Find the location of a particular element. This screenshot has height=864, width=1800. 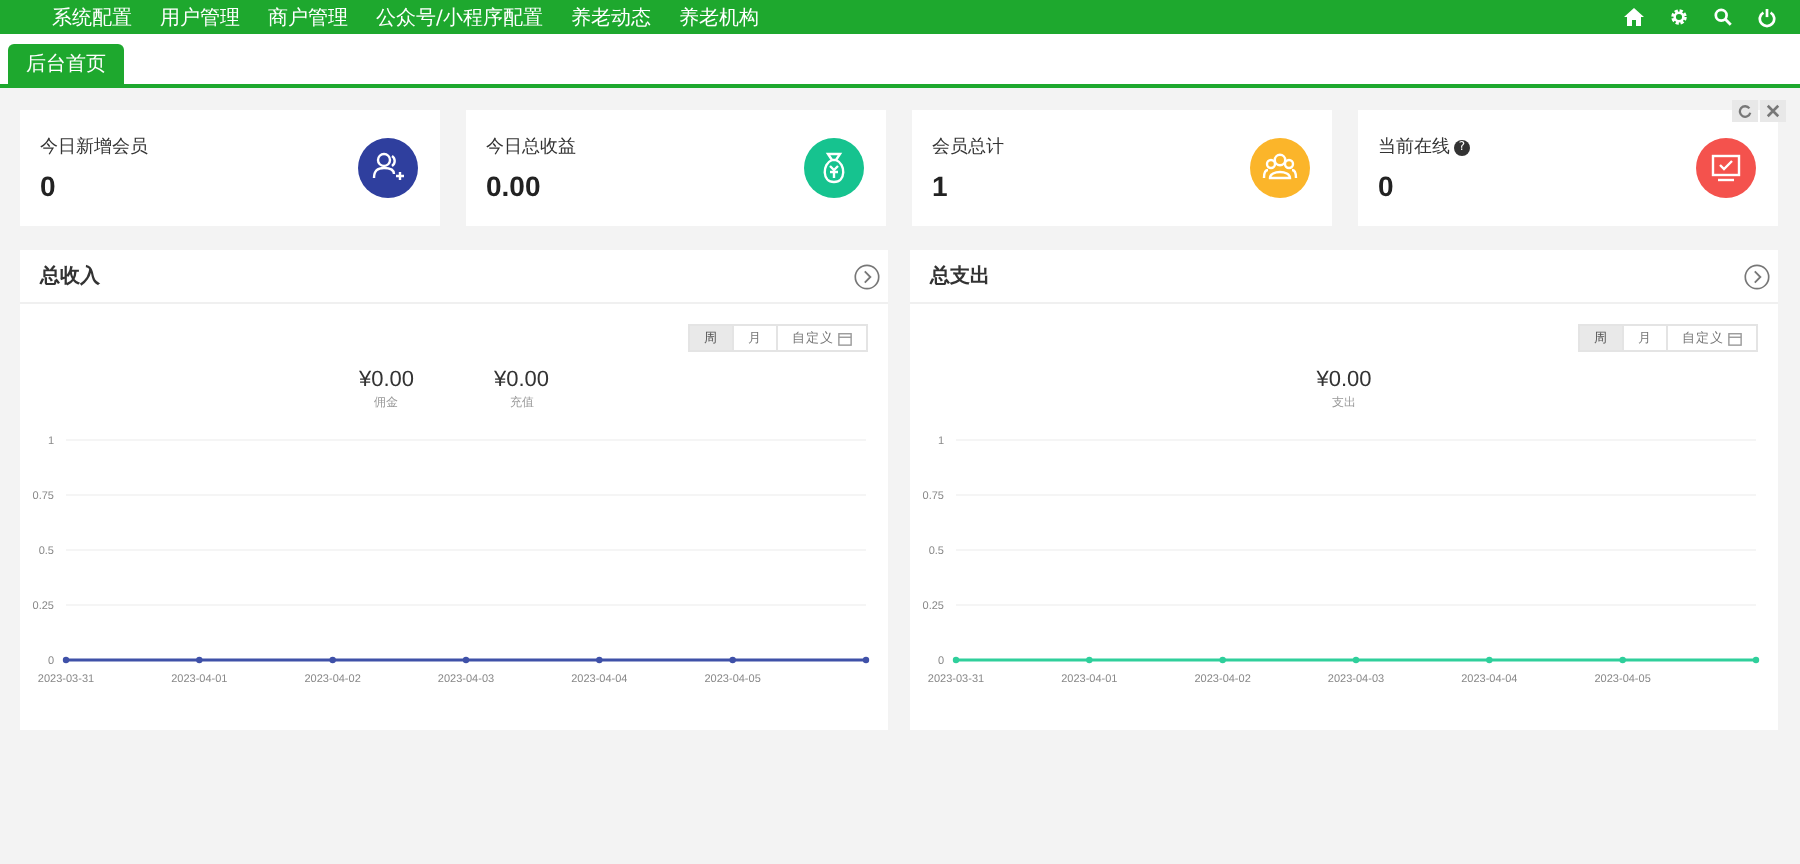

panel-title: 总收入 is located at coordinates (70, 276).